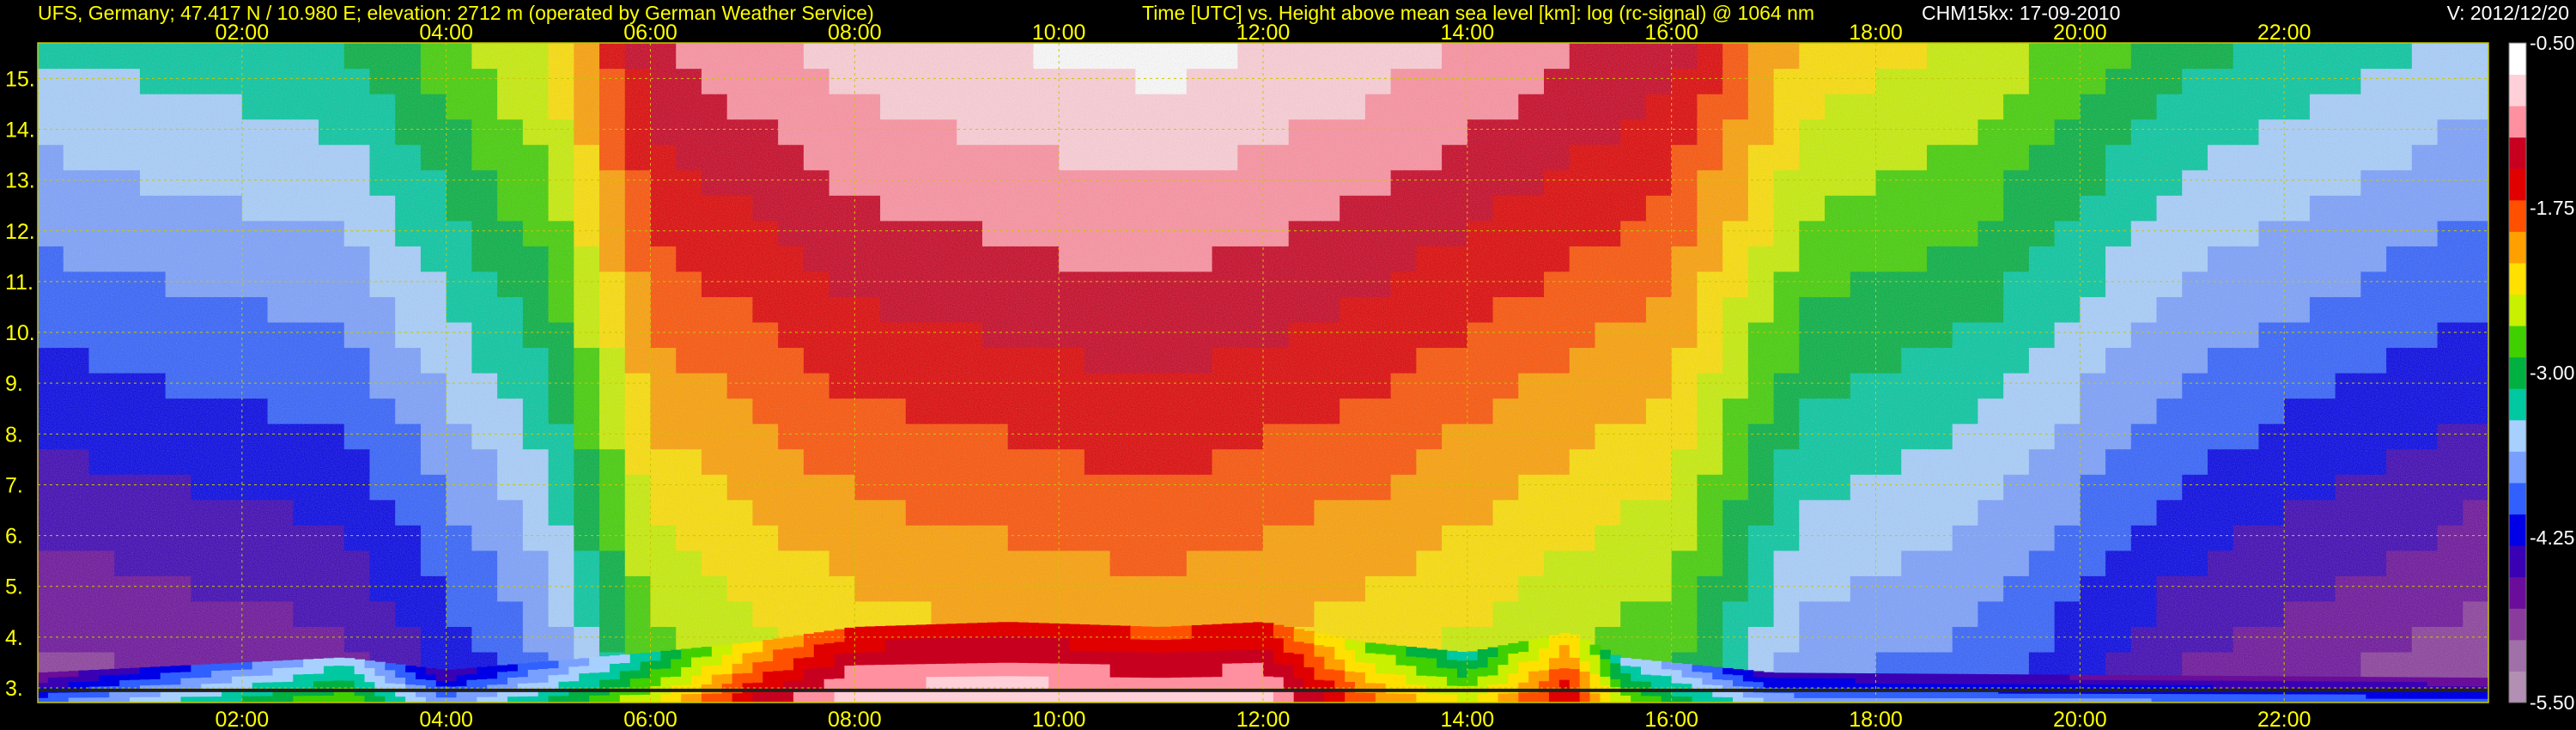  Describe the element at coordinates (2552, 43) in the screenshot. I see `colorbar-tick-label: -0.50` at that location.